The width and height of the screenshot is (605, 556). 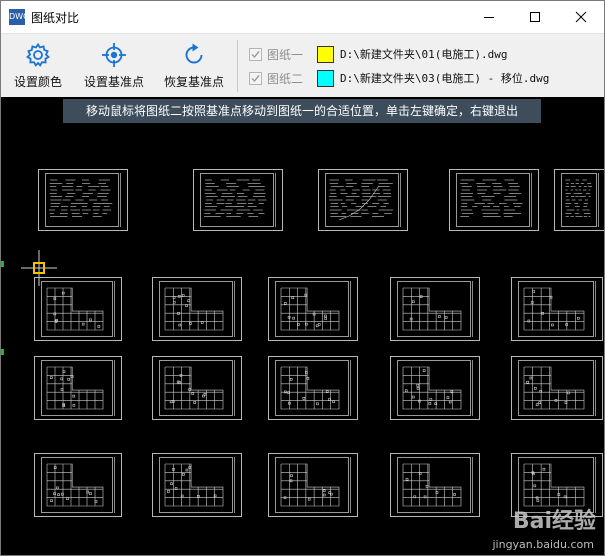 What do you see at coordinates (38, 54) in the screenshot?
I see `gear-icon` at bounding box center [38, 54].